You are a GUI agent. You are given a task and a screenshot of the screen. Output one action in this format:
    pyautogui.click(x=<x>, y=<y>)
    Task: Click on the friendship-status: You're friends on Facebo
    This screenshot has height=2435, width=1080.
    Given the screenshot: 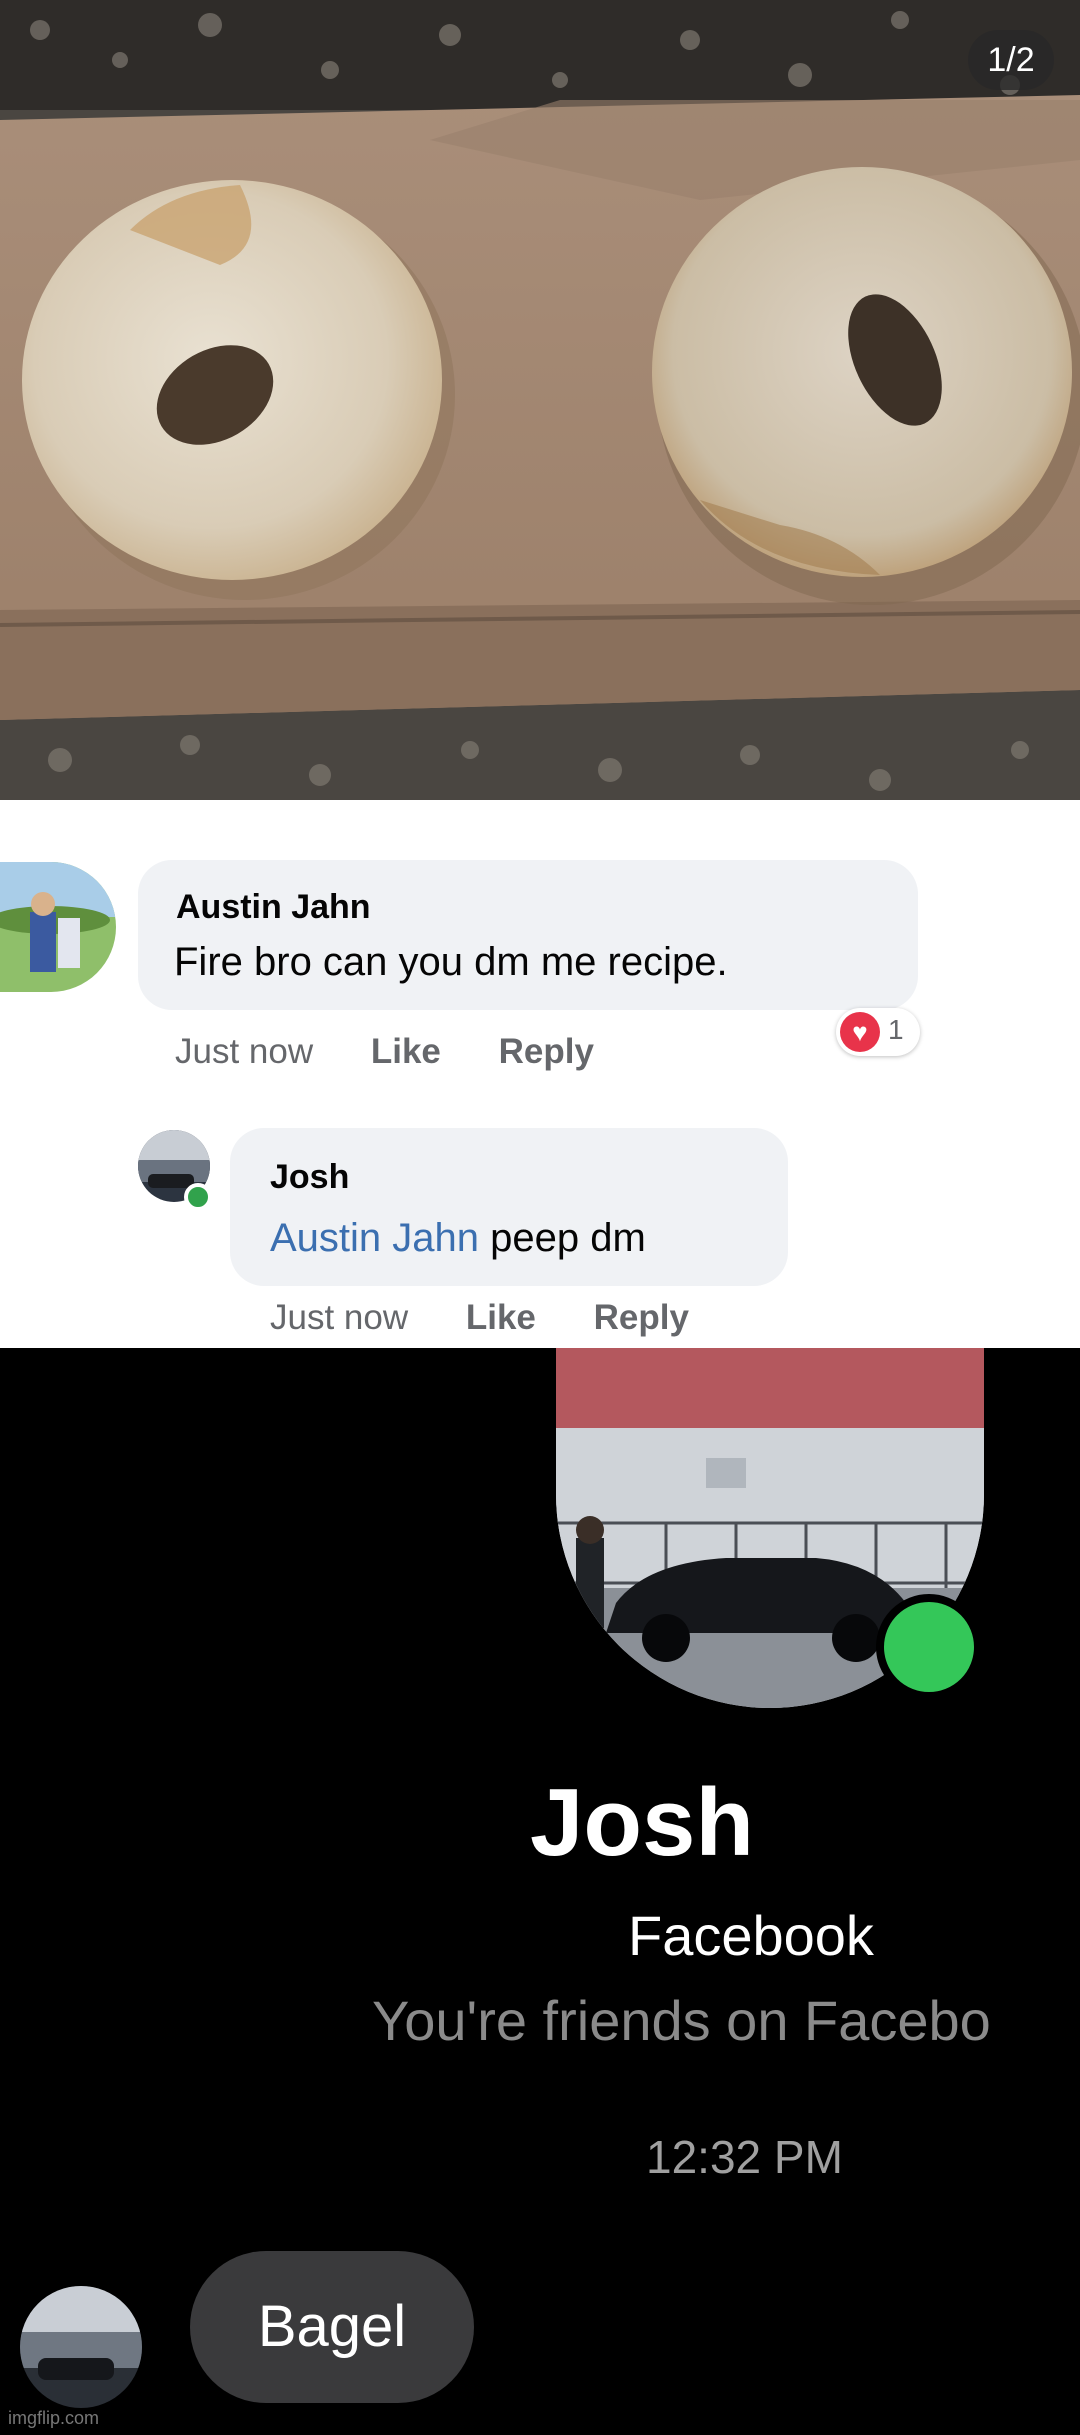 What is the action you would take?
    pyautogui.click(x=681, y=2020)
    